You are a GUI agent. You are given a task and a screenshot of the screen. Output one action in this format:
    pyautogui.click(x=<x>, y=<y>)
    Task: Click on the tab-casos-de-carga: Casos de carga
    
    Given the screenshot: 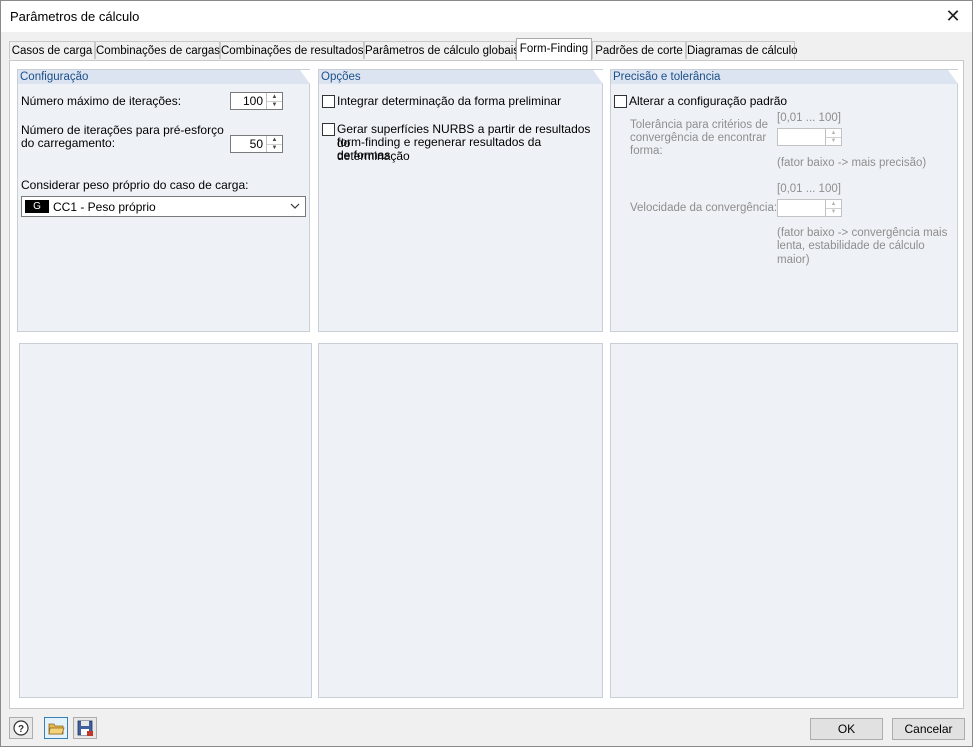 What is the action you would take?
    pyautogui.click(x=52, y=50)
    